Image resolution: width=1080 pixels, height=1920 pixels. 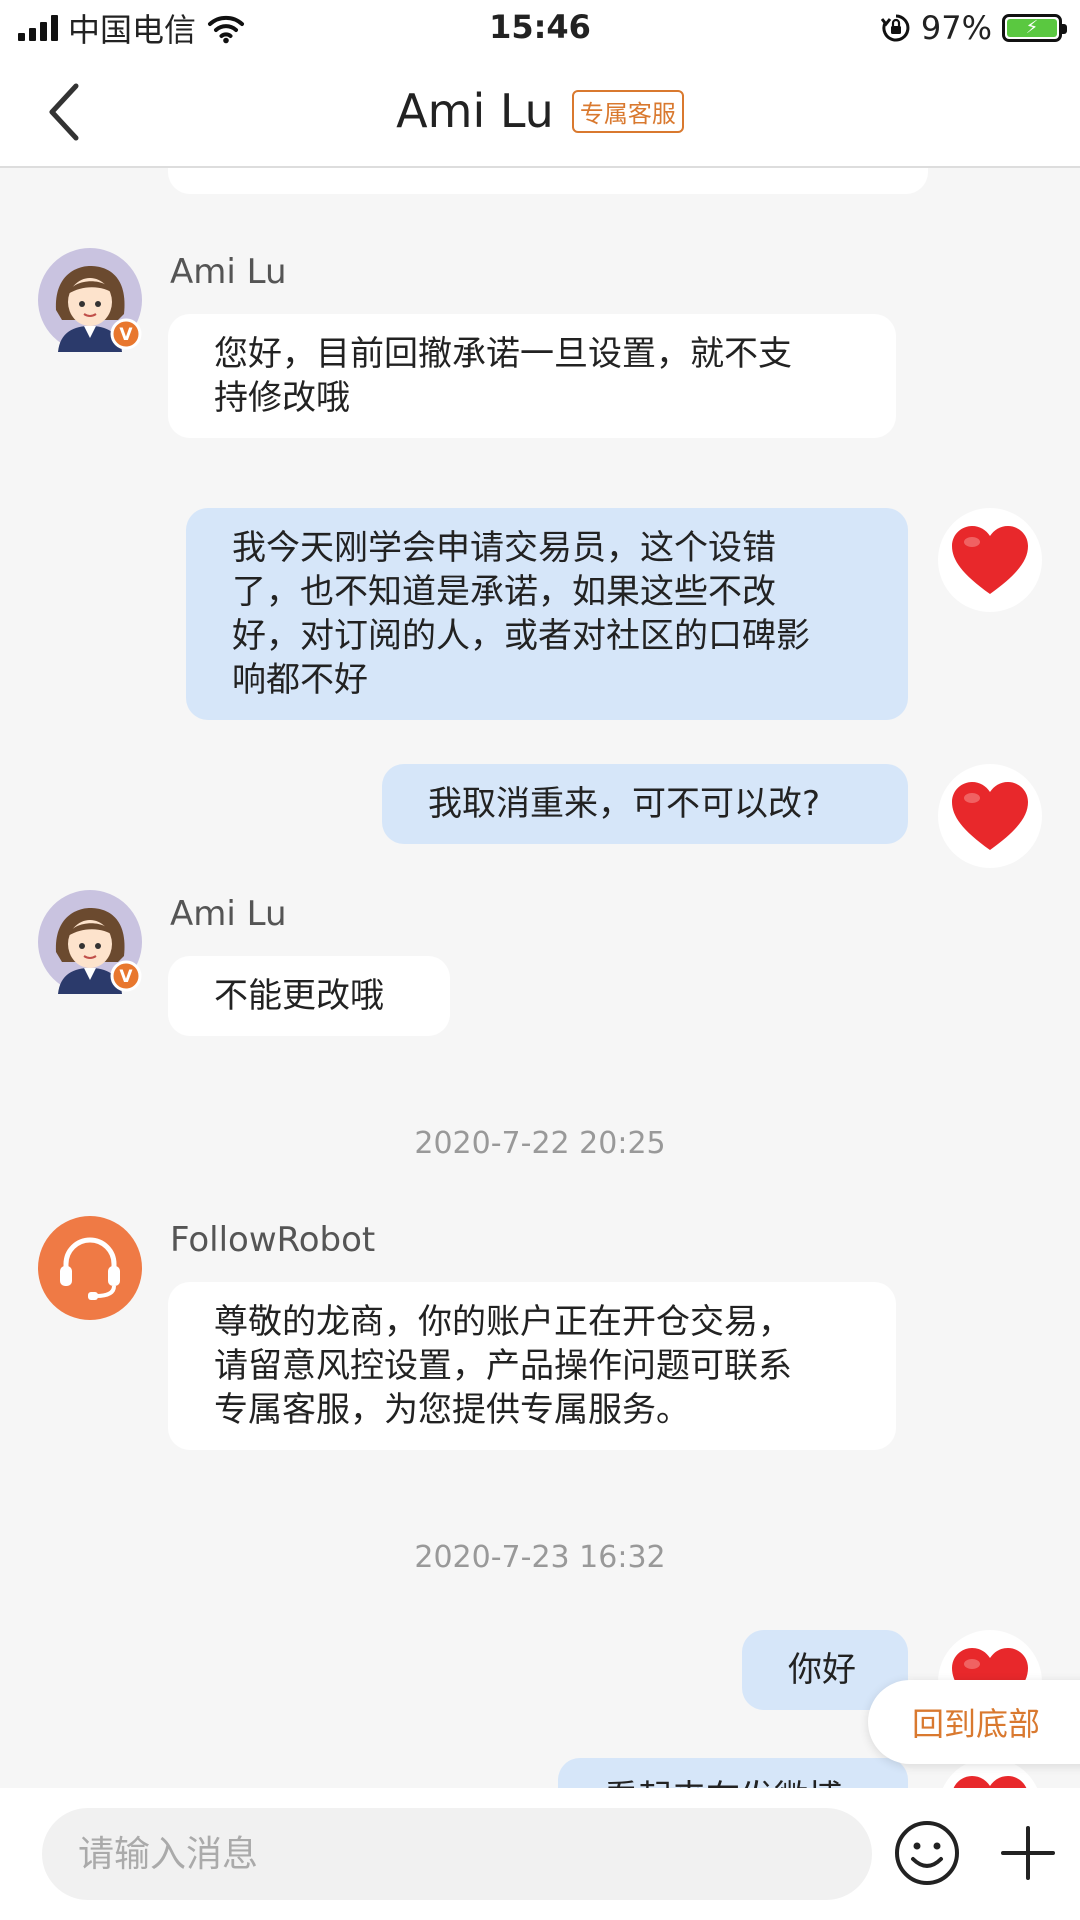 What do you see at coordinates (645, 804) in the screenshot?
I see `message-bubble: 我取消重来，可不可以改?` at bounding box center [645, 804].